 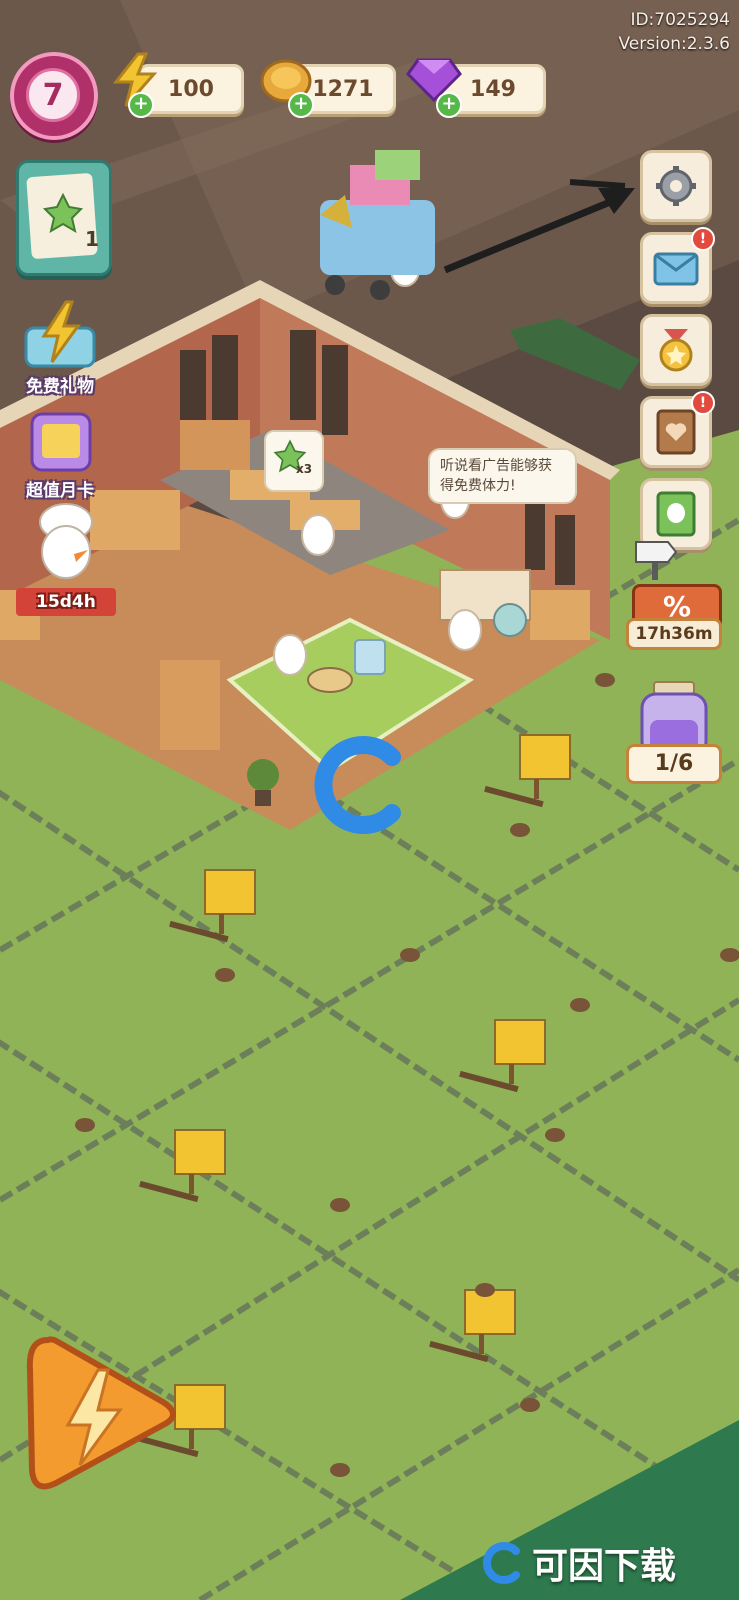 I want to click on free-gift-label: 免费礼物, so click(x=60, y=387).